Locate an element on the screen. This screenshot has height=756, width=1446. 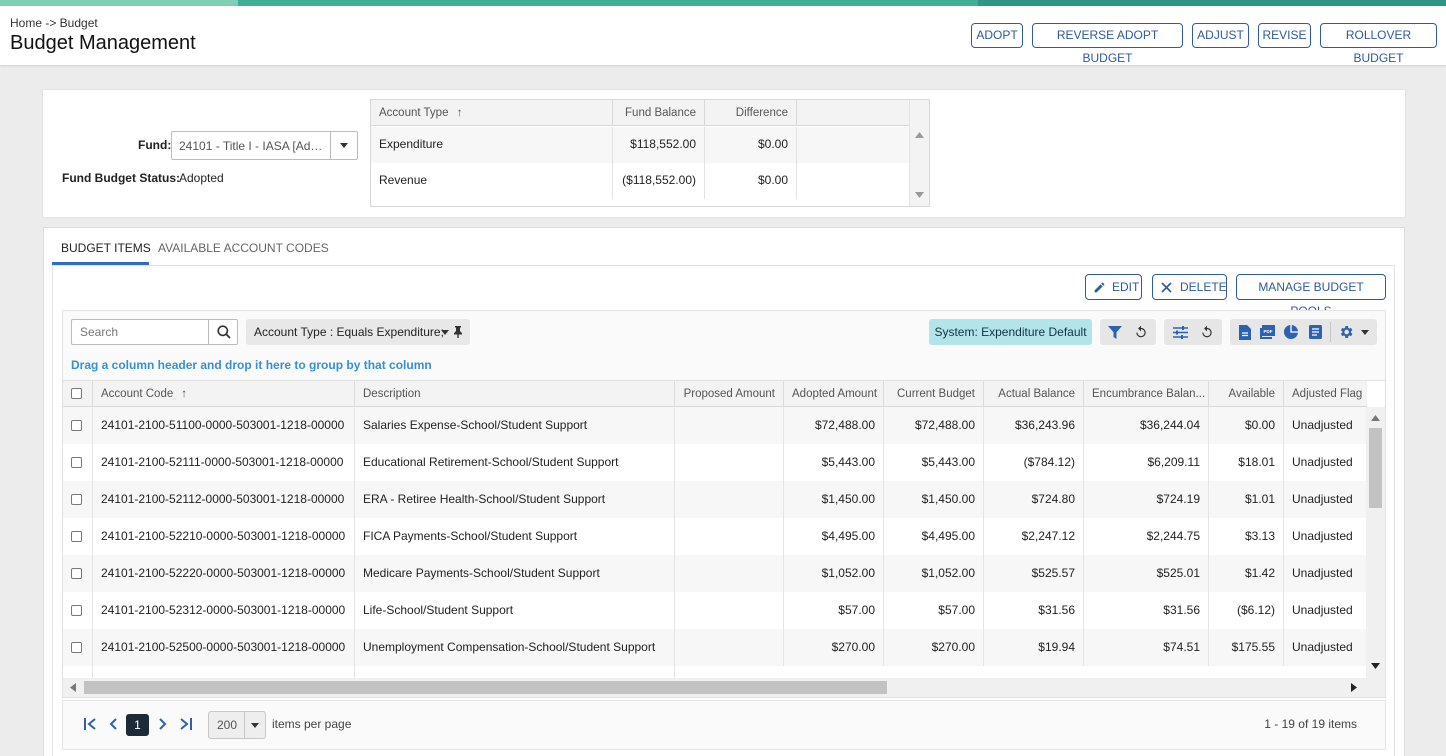
account-code-cell: 24101-2100-52500-0000-503001-1218-00000 is located at coordinates (224, 647).